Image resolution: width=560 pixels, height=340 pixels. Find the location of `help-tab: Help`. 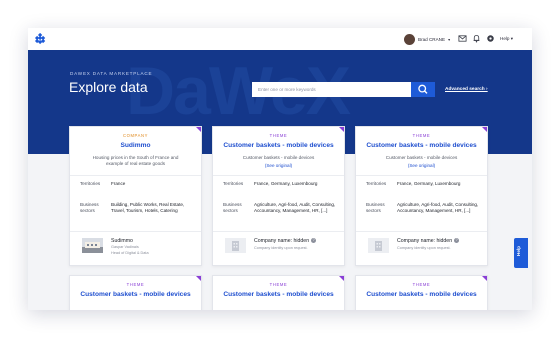

help-tab: Help is located at coordinates (521, 253).